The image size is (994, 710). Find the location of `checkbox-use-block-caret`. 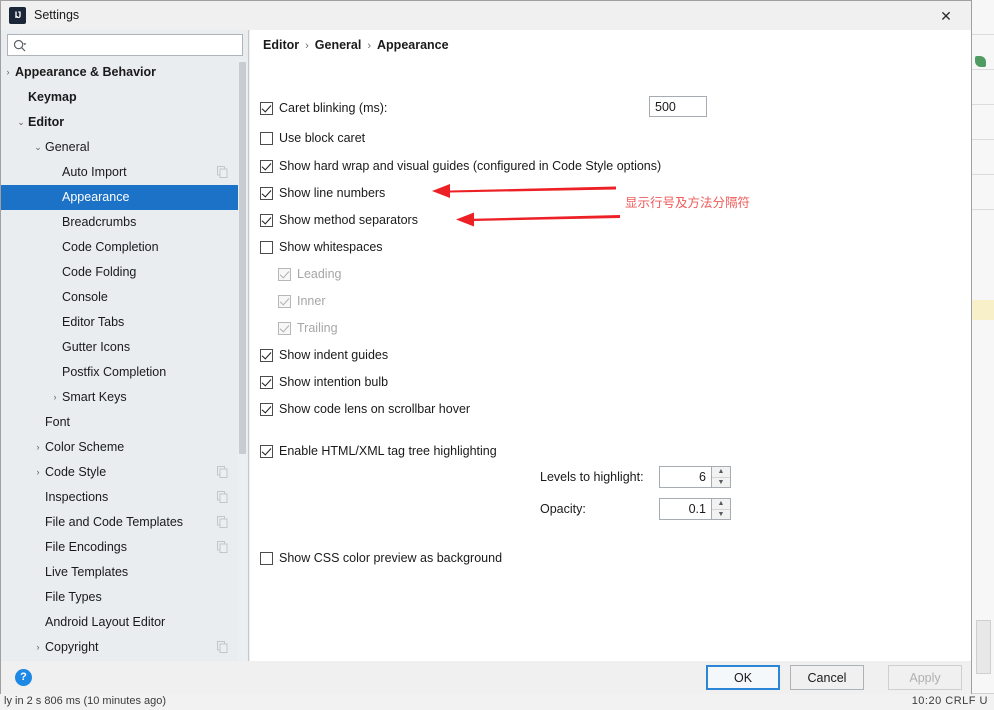

checkbox-use-block-caret is located at coordinates (266, 138).